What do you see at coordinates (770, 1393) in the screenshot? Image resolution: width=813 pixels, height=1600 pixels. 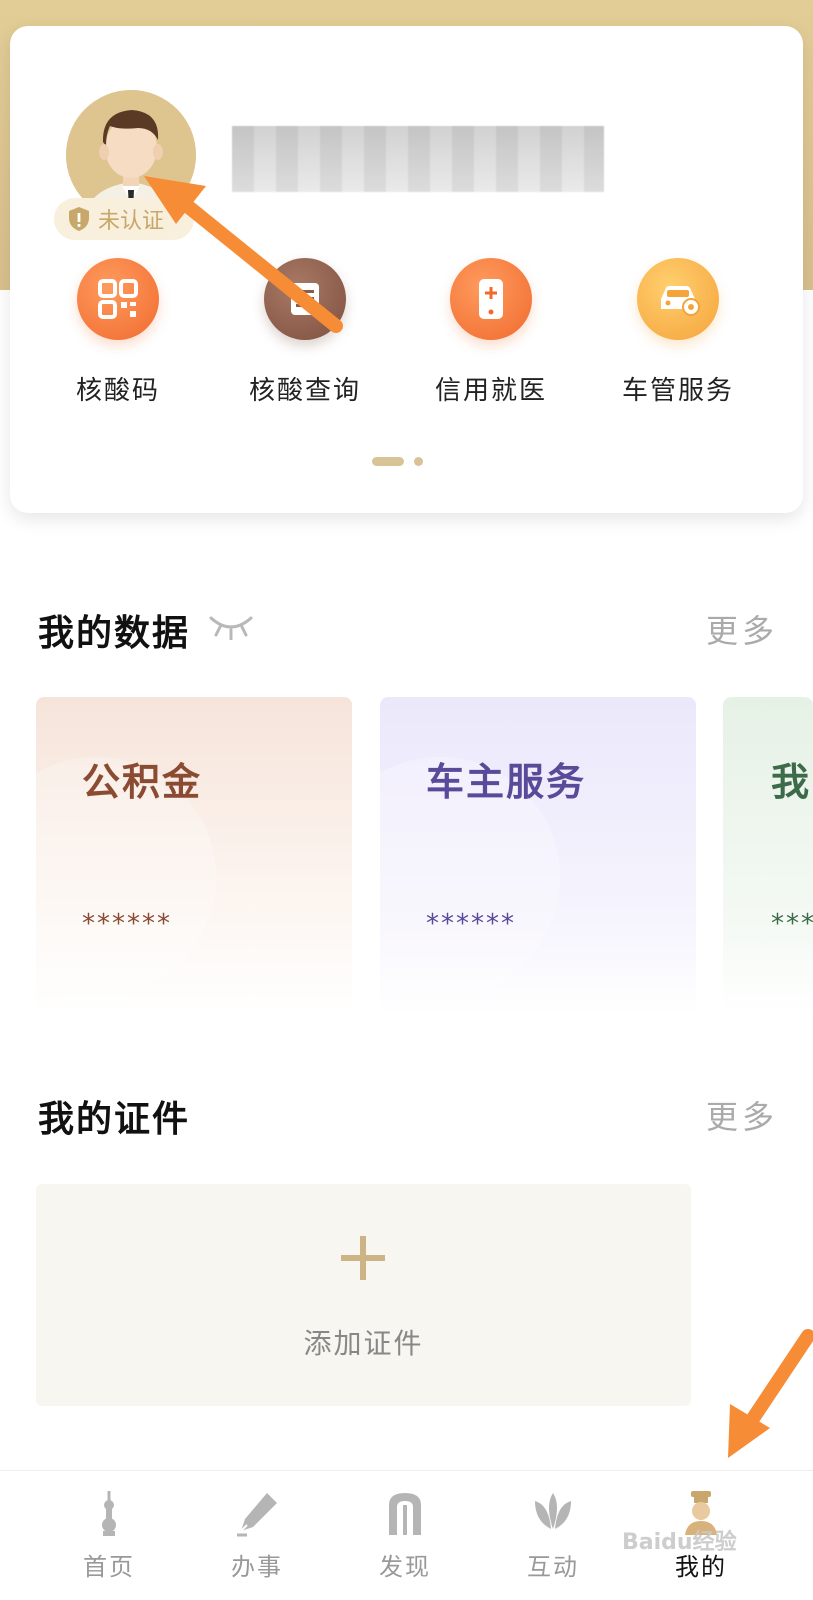 I see `annotation-arrow-mine-tab` at bounding box center [770, 1393].